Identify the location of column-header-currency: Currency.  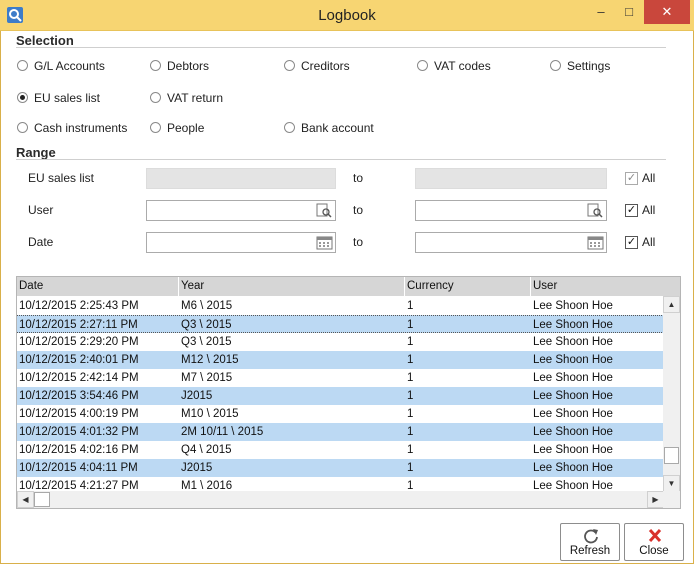
(468, 286).